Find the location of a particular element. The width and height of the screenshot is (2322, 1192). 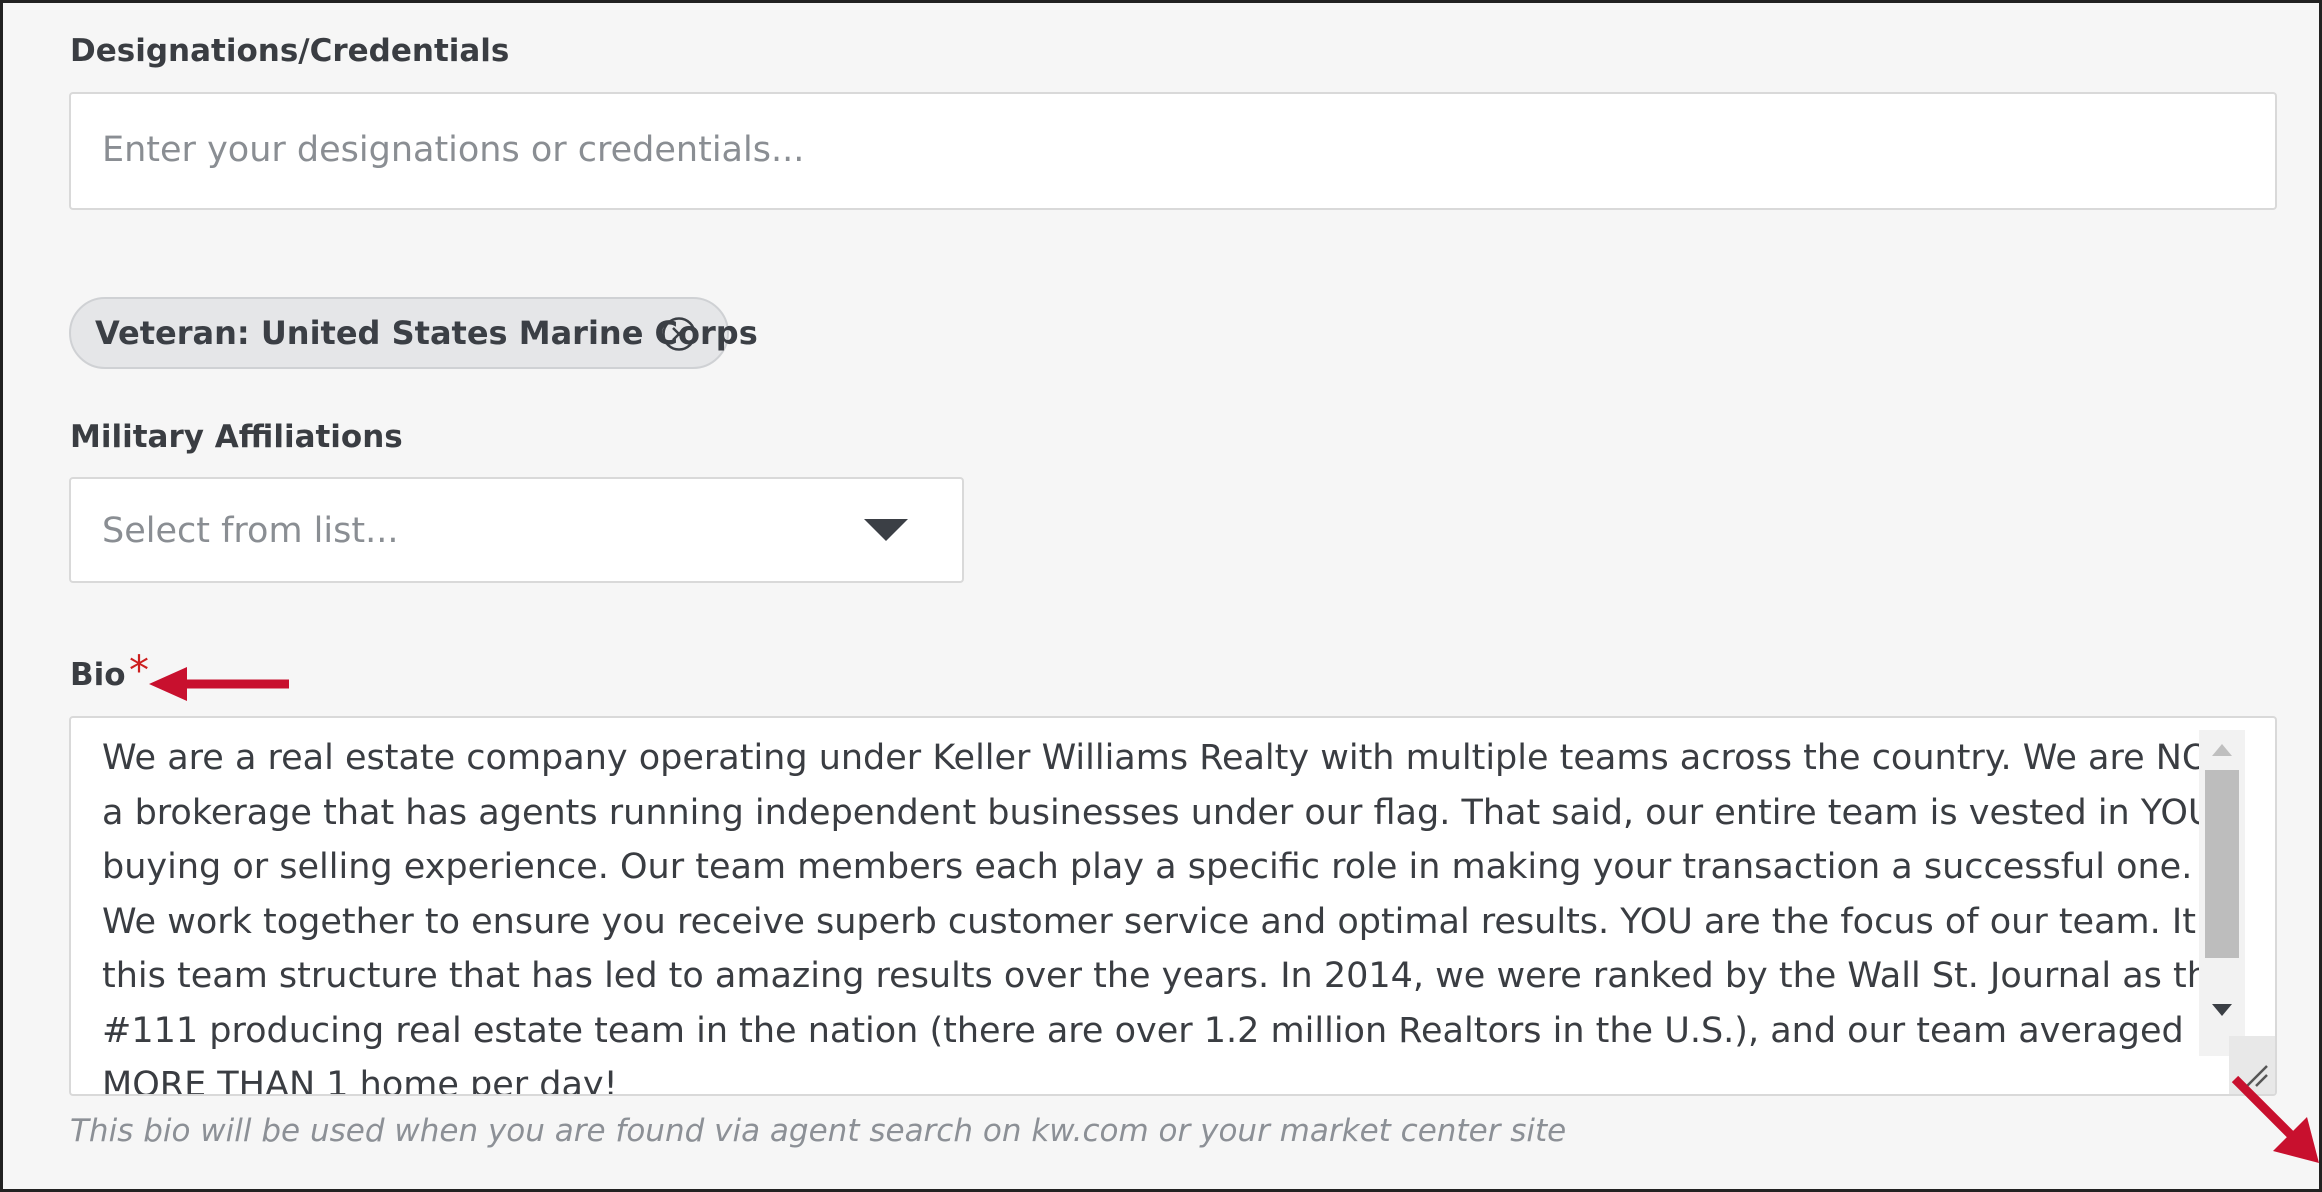

scroll-up-icon is located at coordinates (2222, 750).